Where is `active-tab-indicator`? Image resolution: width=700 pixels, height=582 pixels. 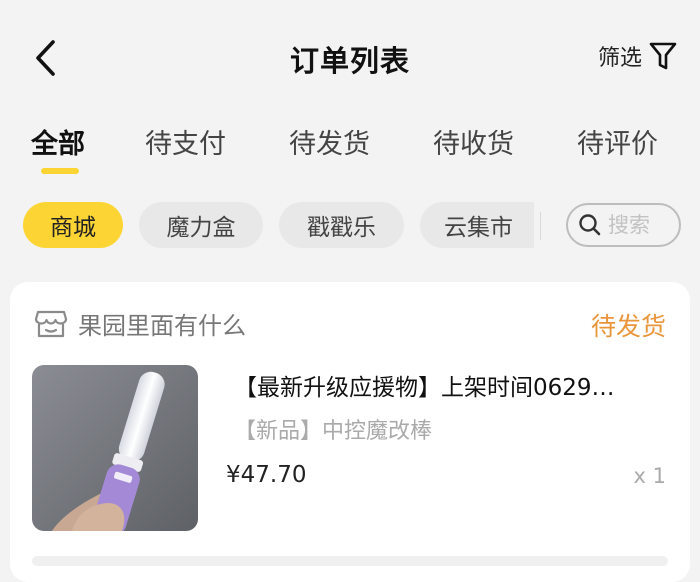 active-tab-indicator is located at coordinates (60, 171).